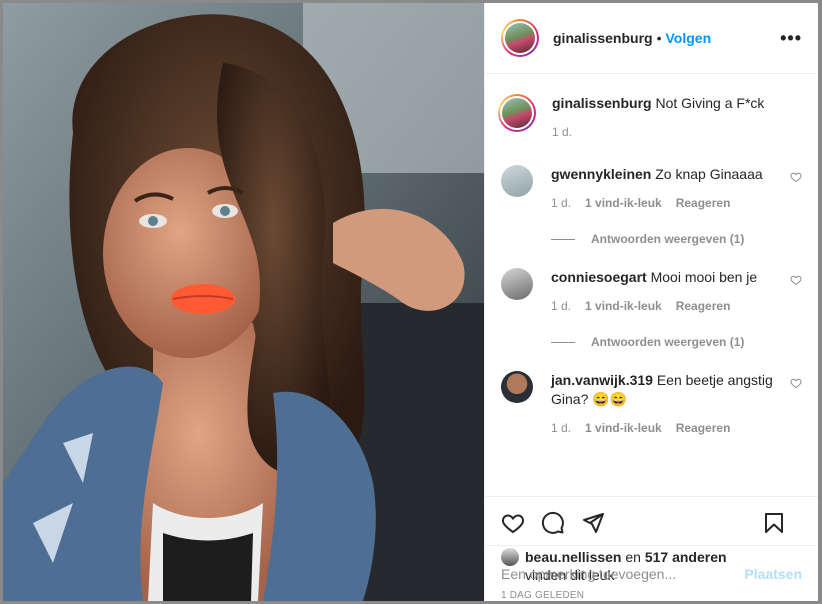 The width and height of the screenshot is (822, 604). I want to click on caption-avatar, so click(517, 113).